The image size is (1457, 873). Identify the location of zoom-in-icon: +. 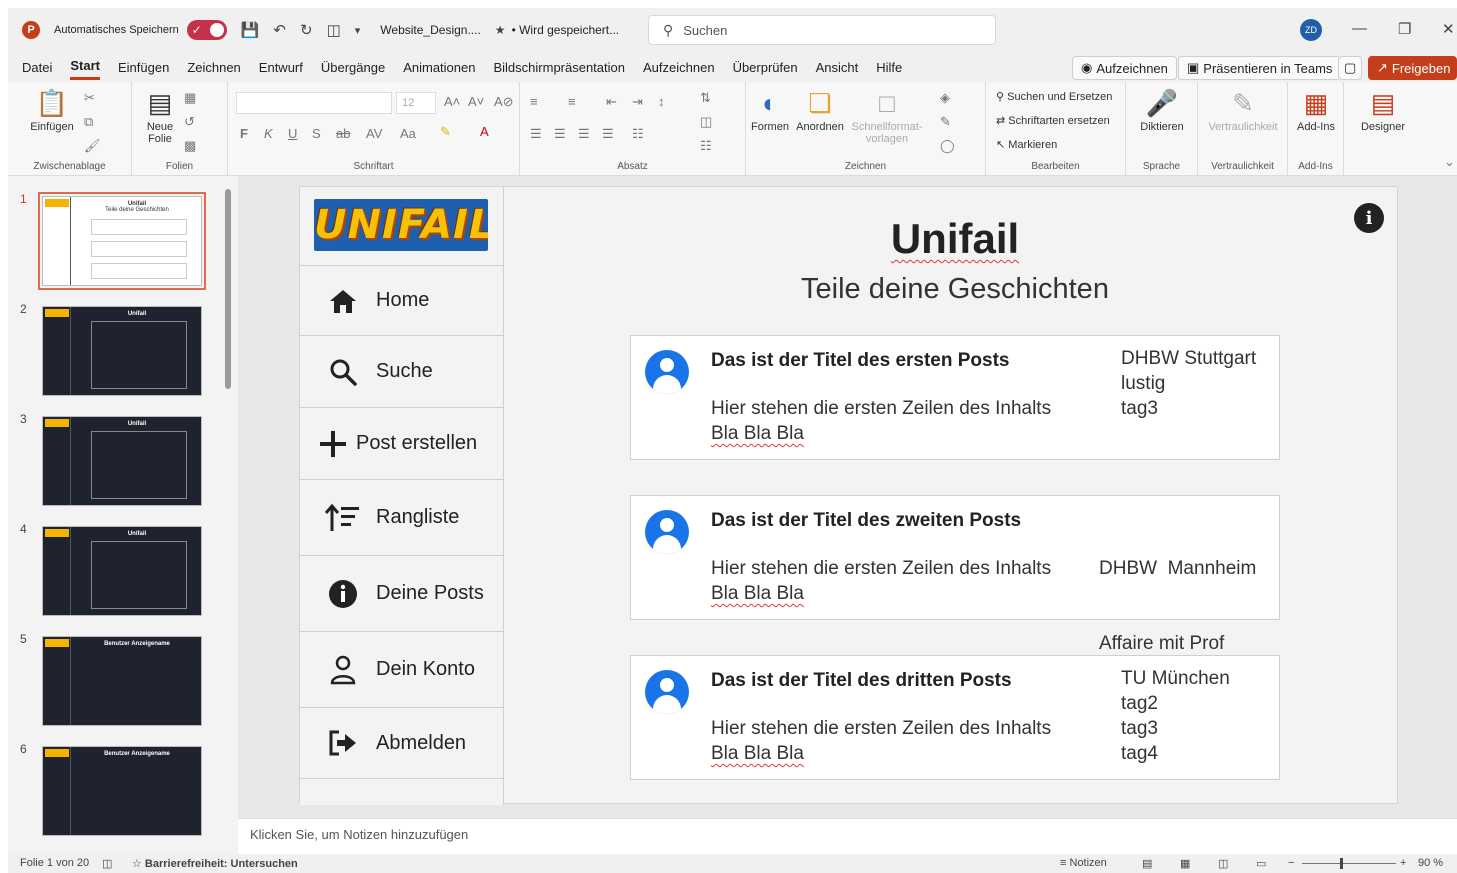
(1403, 863).